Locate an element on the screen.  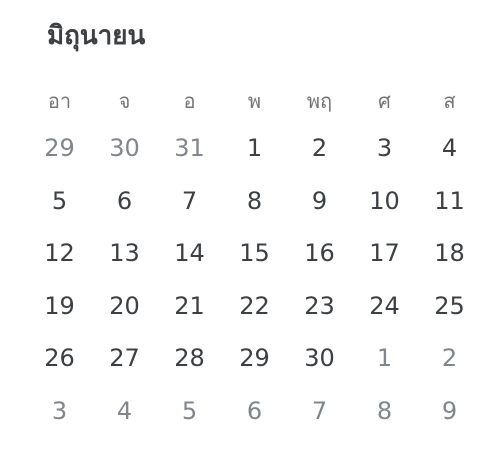
weekday-thu: พฤ is located at coordinates (319, 101).